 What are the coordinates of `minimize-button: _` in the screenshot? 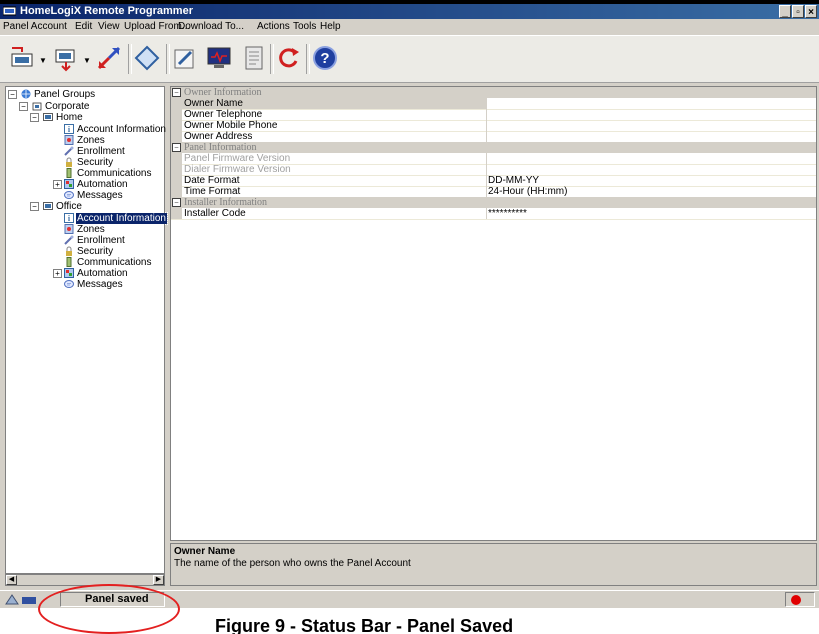 It's located at (785, 11).